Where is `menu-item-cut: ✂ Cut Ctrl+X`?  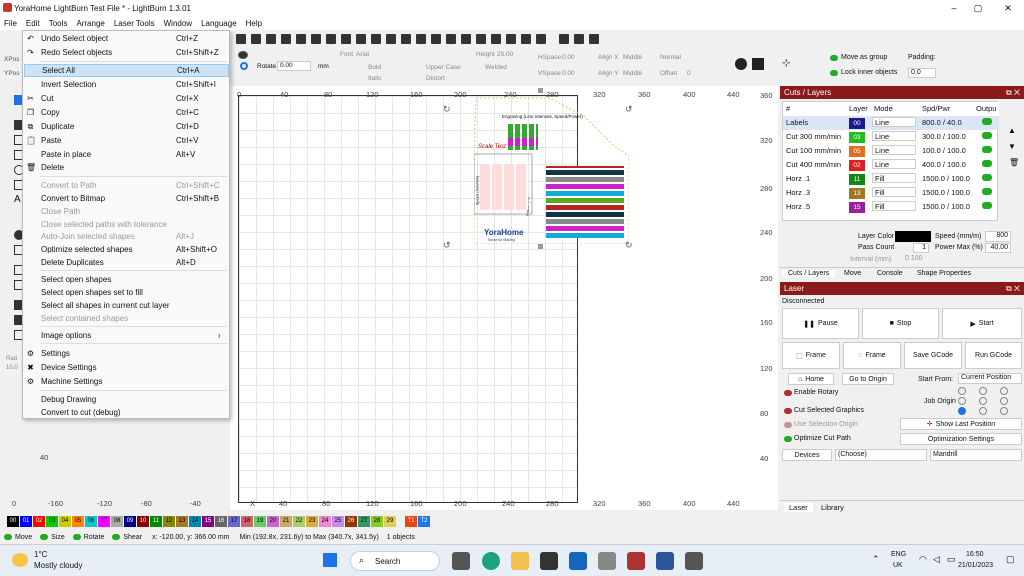 menu-item-cut: ✂ Cut Ctrl+X is located at coordinates (126, 98).